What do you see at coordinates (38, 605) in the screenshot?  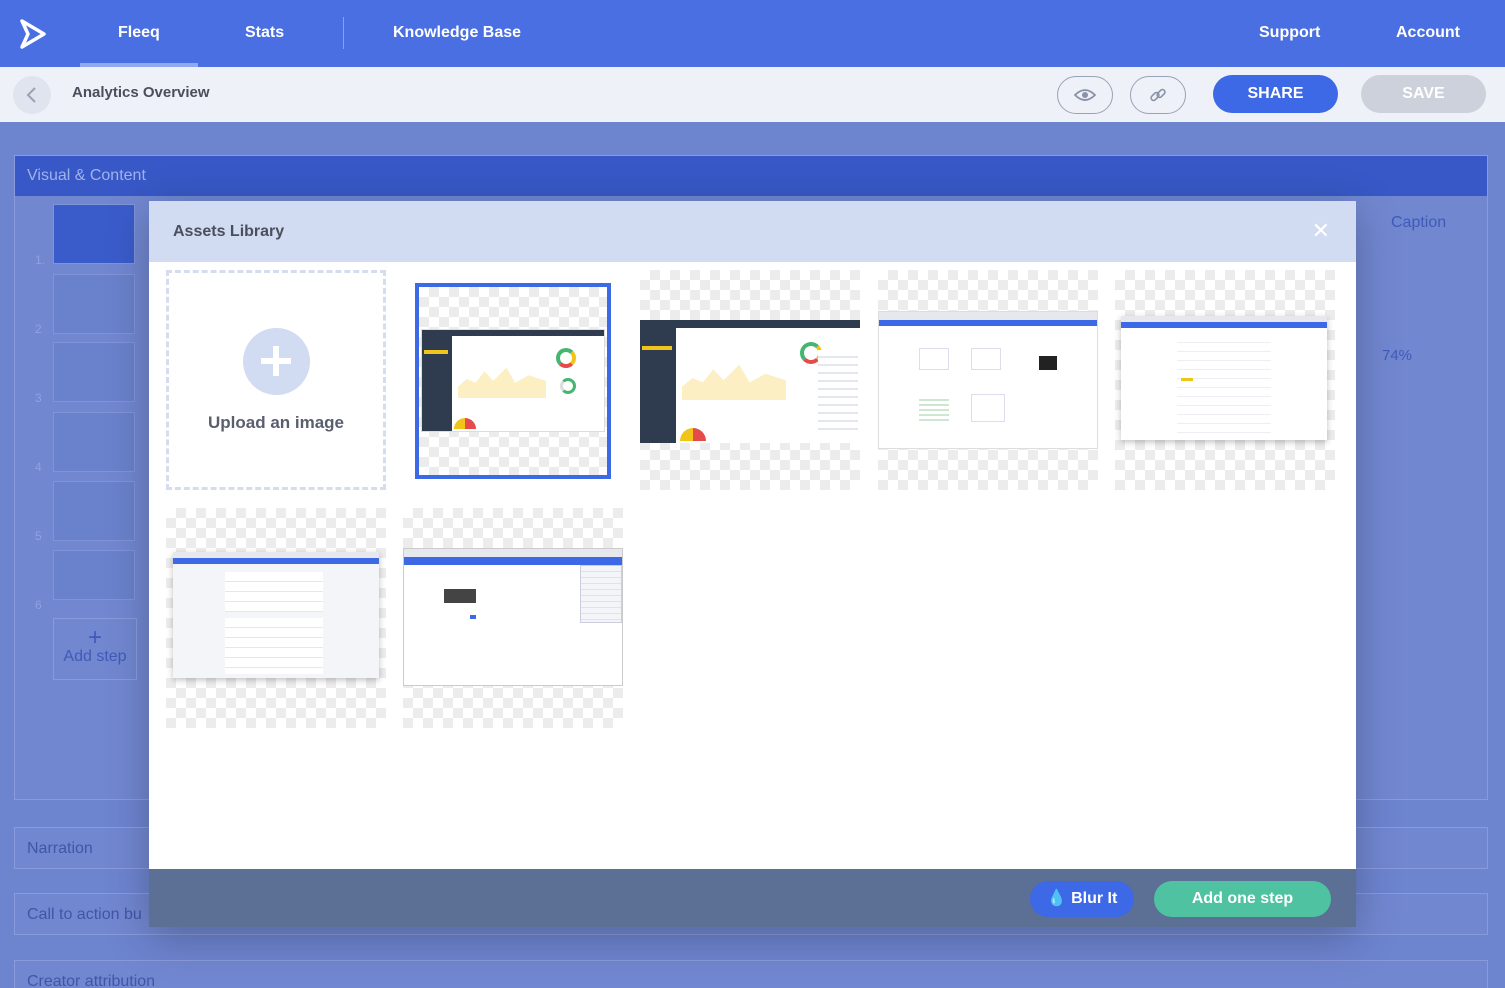 I see `step-number: 6` at bounding box center [38, 605].